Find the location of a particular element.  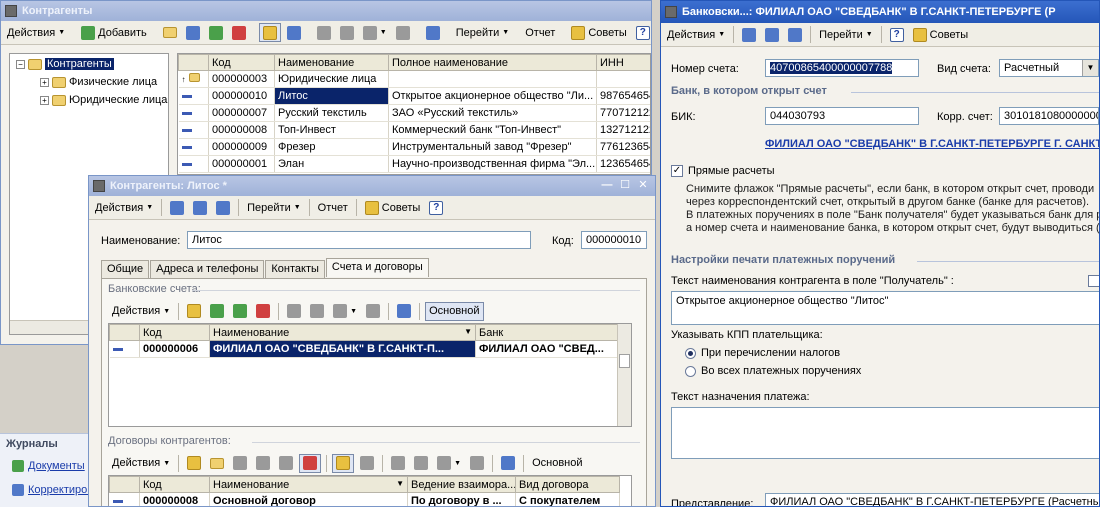

minimize-icon: — is located at coordinates (607, 186).